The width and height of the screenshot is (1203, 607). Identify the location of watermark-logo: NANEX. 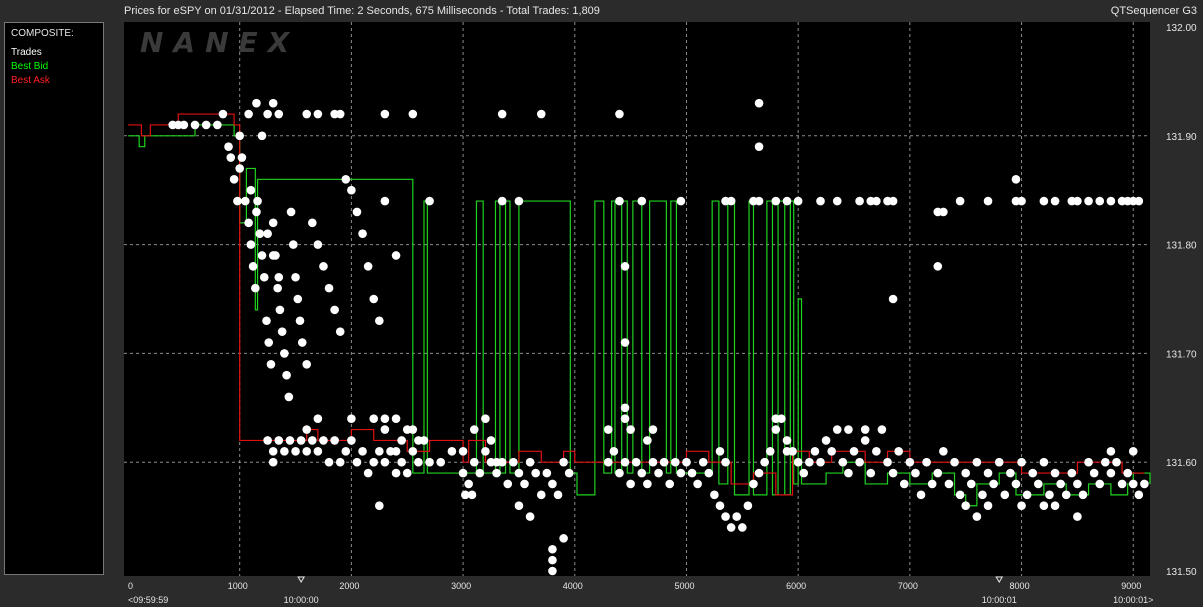
(219, 42).